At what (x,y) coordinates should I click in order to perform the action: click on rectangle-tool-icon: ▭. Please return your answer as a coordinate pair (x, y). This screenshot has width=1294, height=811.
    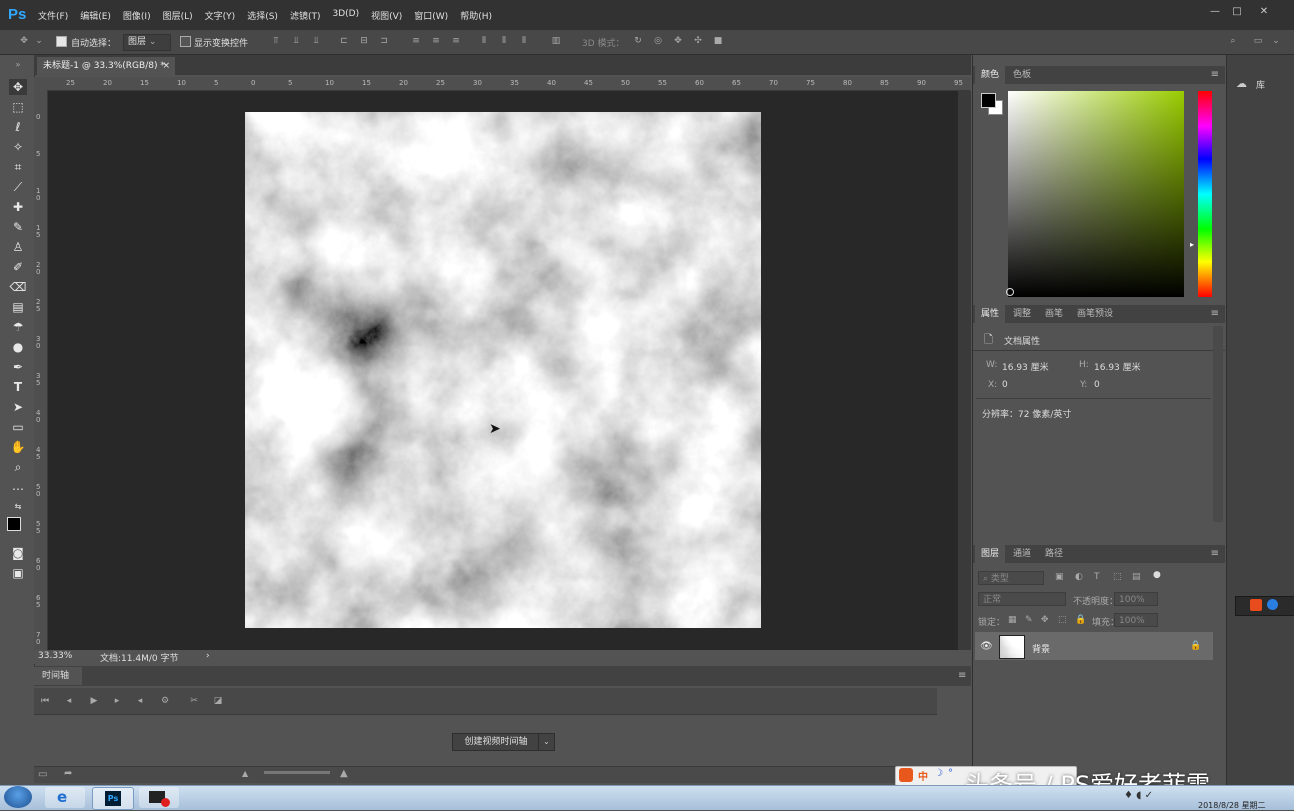
    Looking at the image, I should click on (18, 427).